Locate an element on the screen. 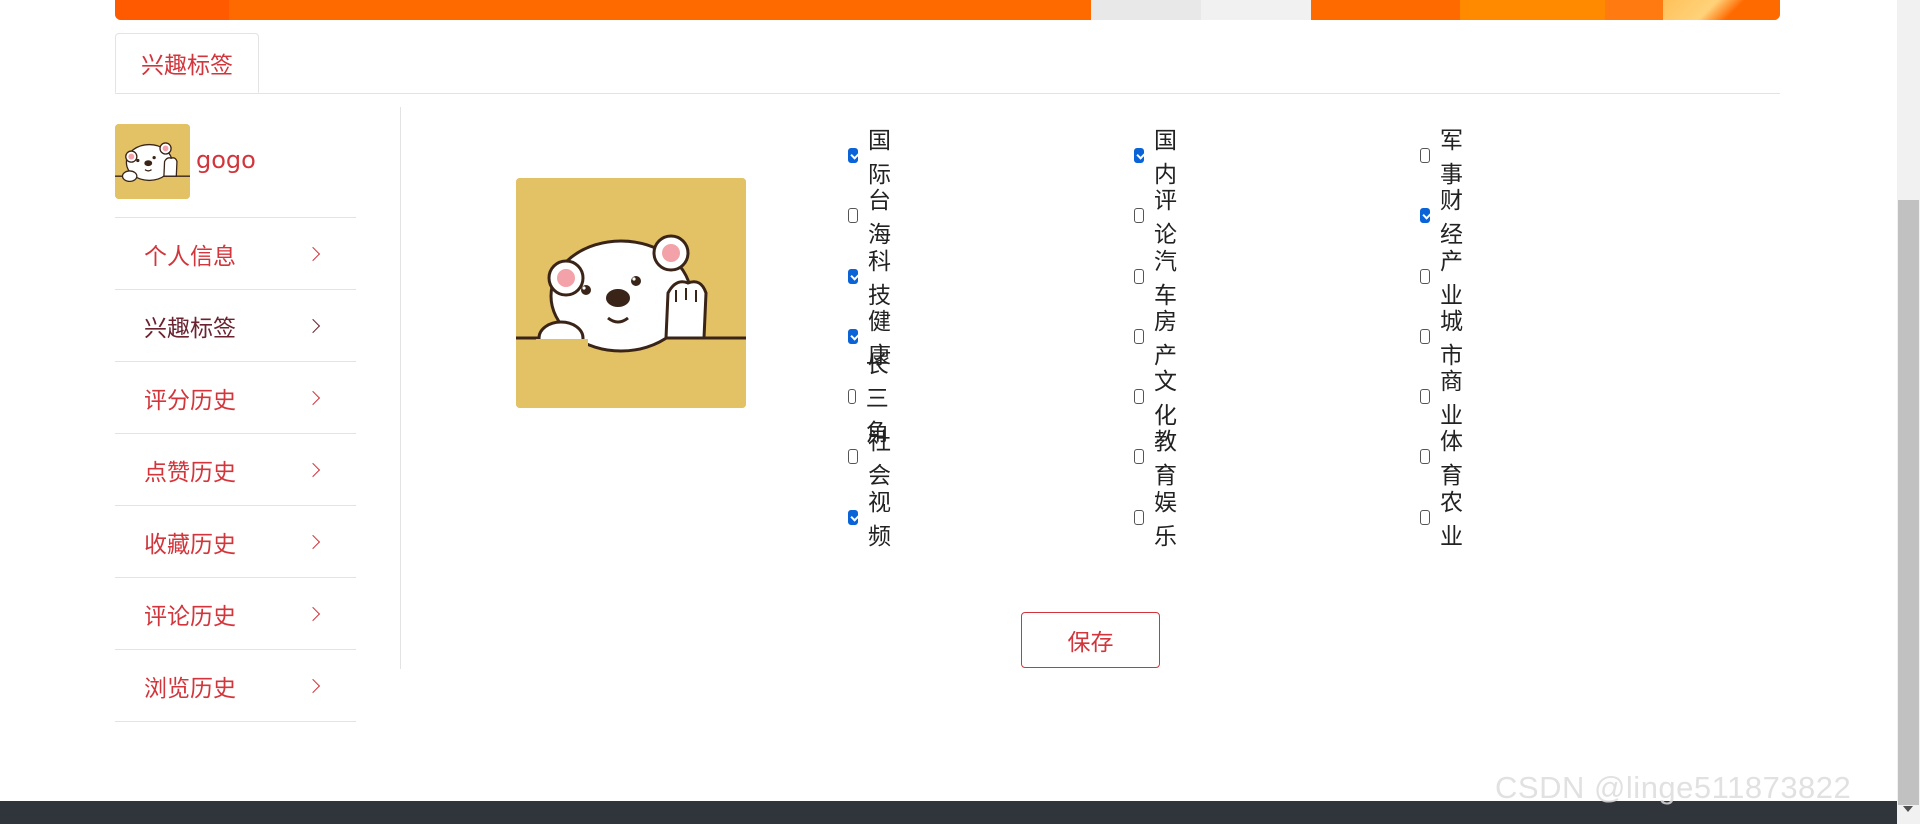 This screenshot has height=824, width=1920. sidebar-item-browse-history: 浏览历史 is located at coordinates (235, 685).